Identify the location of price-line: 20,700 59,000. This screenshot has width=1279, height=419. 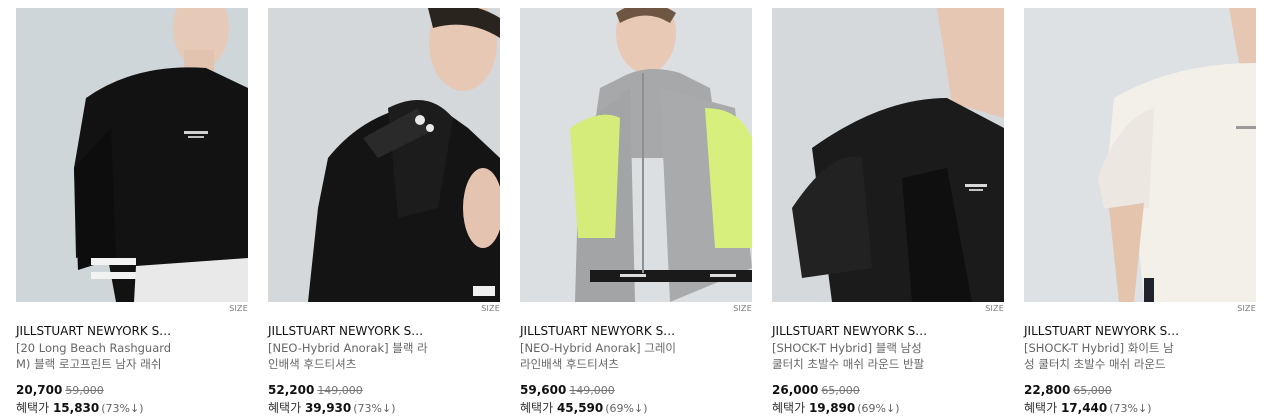
(60, 390).